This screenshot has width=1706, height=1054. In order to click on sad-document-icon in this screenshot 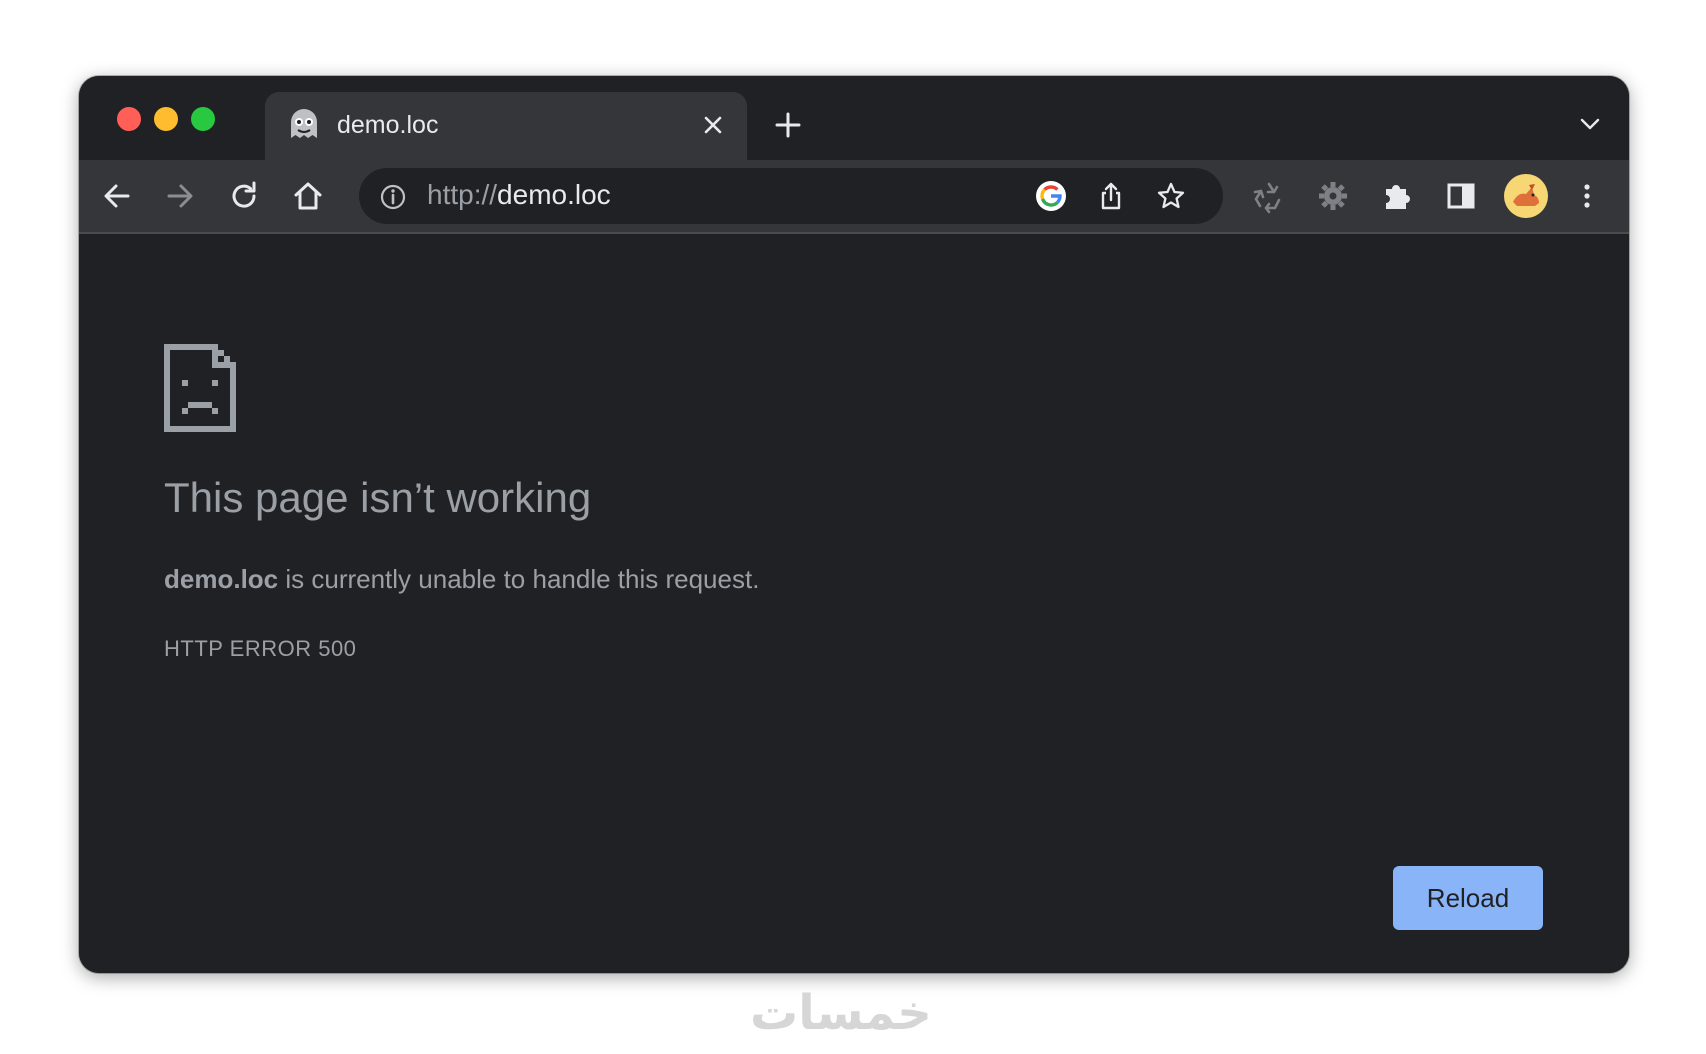, I will do `click(200, 388)`.